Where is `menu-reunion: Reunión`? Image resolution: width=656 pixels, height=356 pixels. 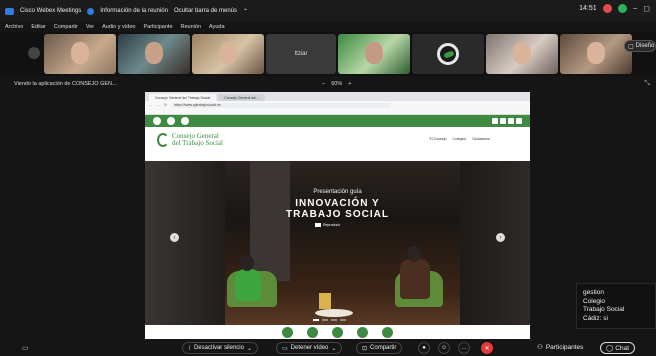
menu-reunion: Reunión is located at coordinates (191, 27).